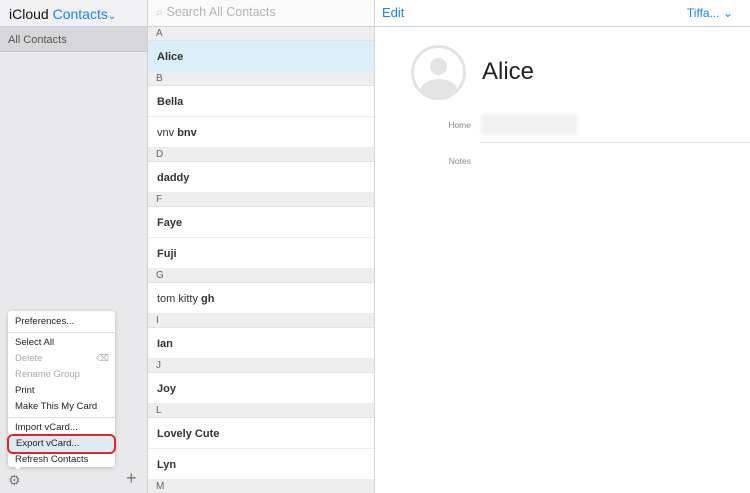 The height and width of the screenshot is (493, 750). What do you see at coordinates (167, 254) in the screenshot?
I see `last-name: Fuji` at bounding box center [167, 254].